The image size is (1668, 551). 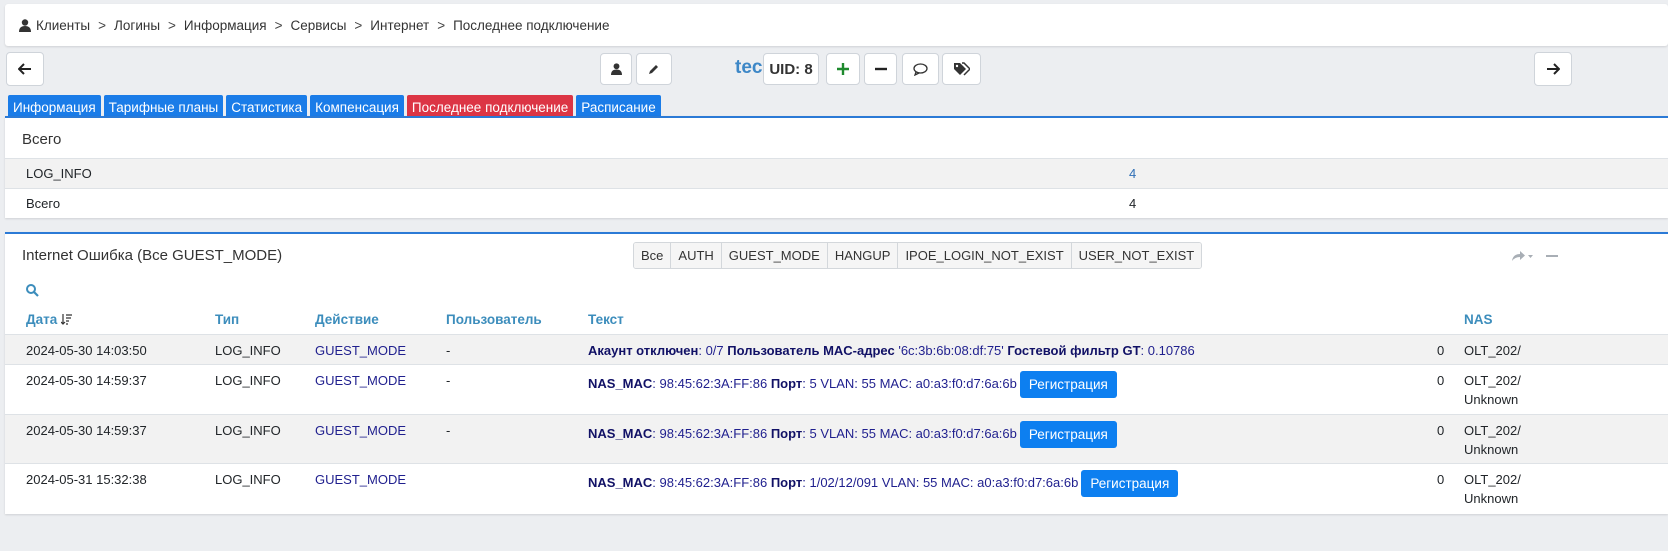 I want to click on back-button, so click(x=25, y=69).